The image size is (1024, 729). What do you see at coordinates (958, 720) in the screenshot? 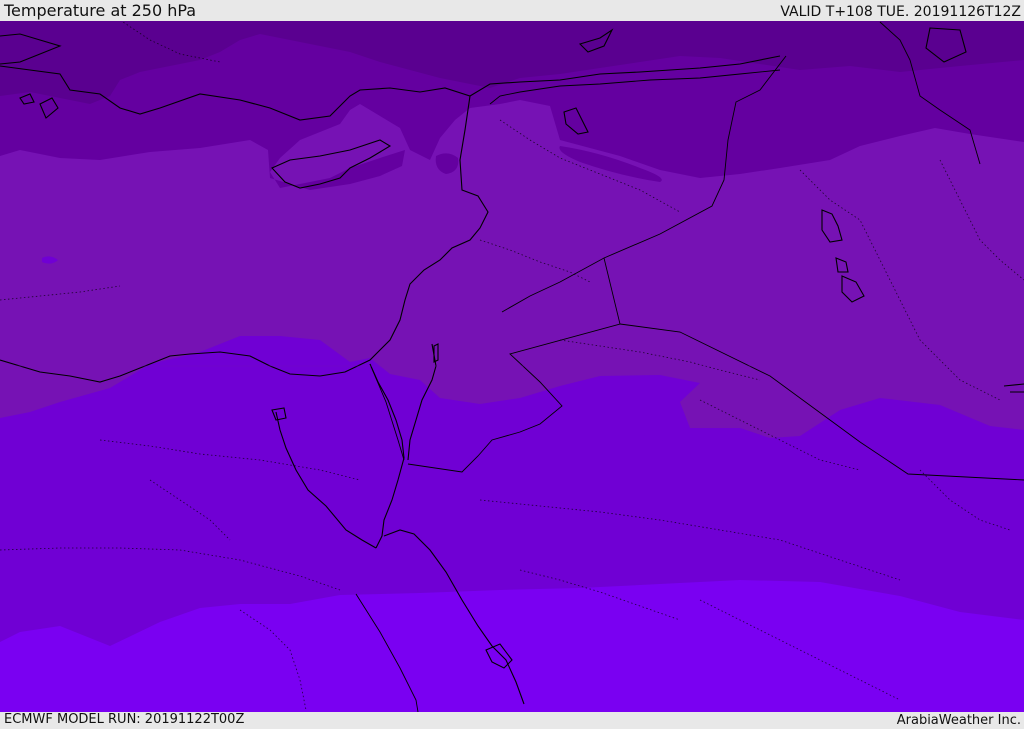
I see `credit-label: ArabiaWeather Inc.` at bounding box center [958, 720].